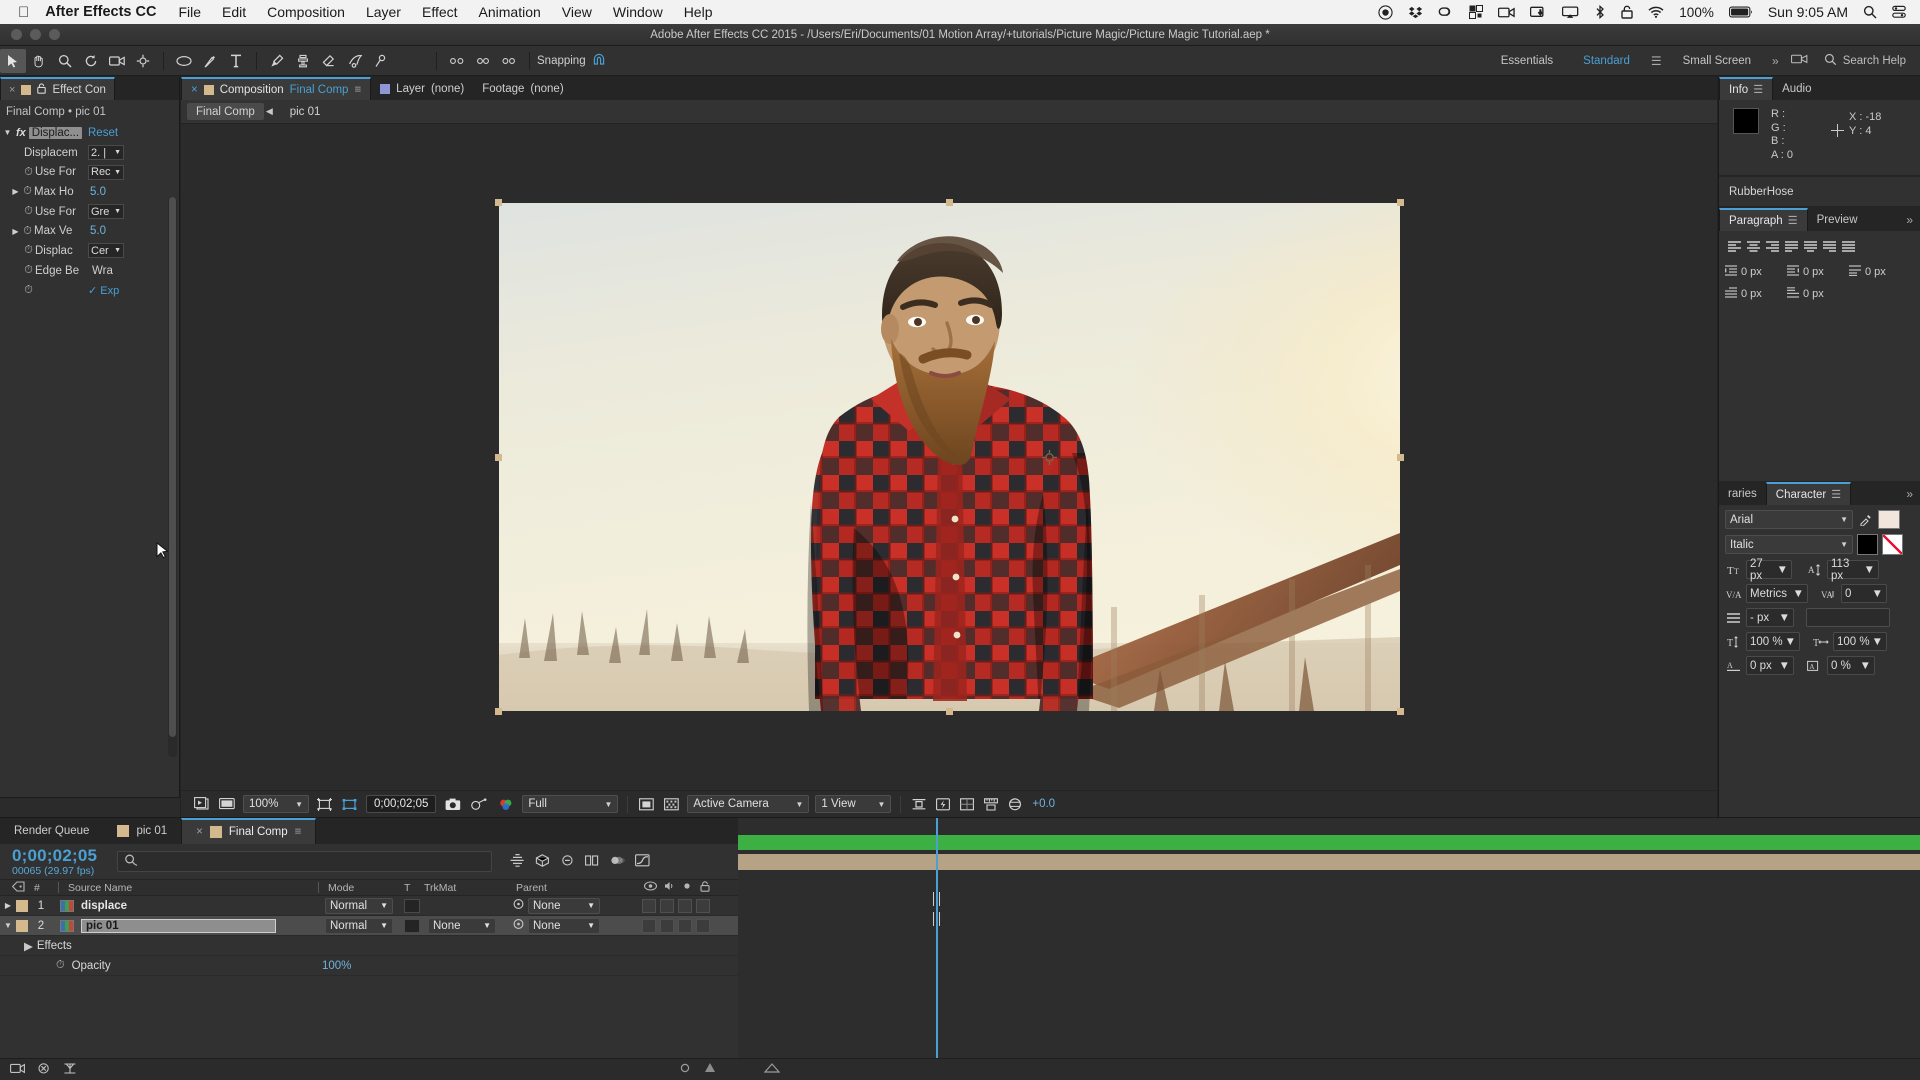 The image size is (1920, 1080). Describe the element at coordinates (100, 888) in the screenshot. I see `column-source-name: Source Name` at that location.